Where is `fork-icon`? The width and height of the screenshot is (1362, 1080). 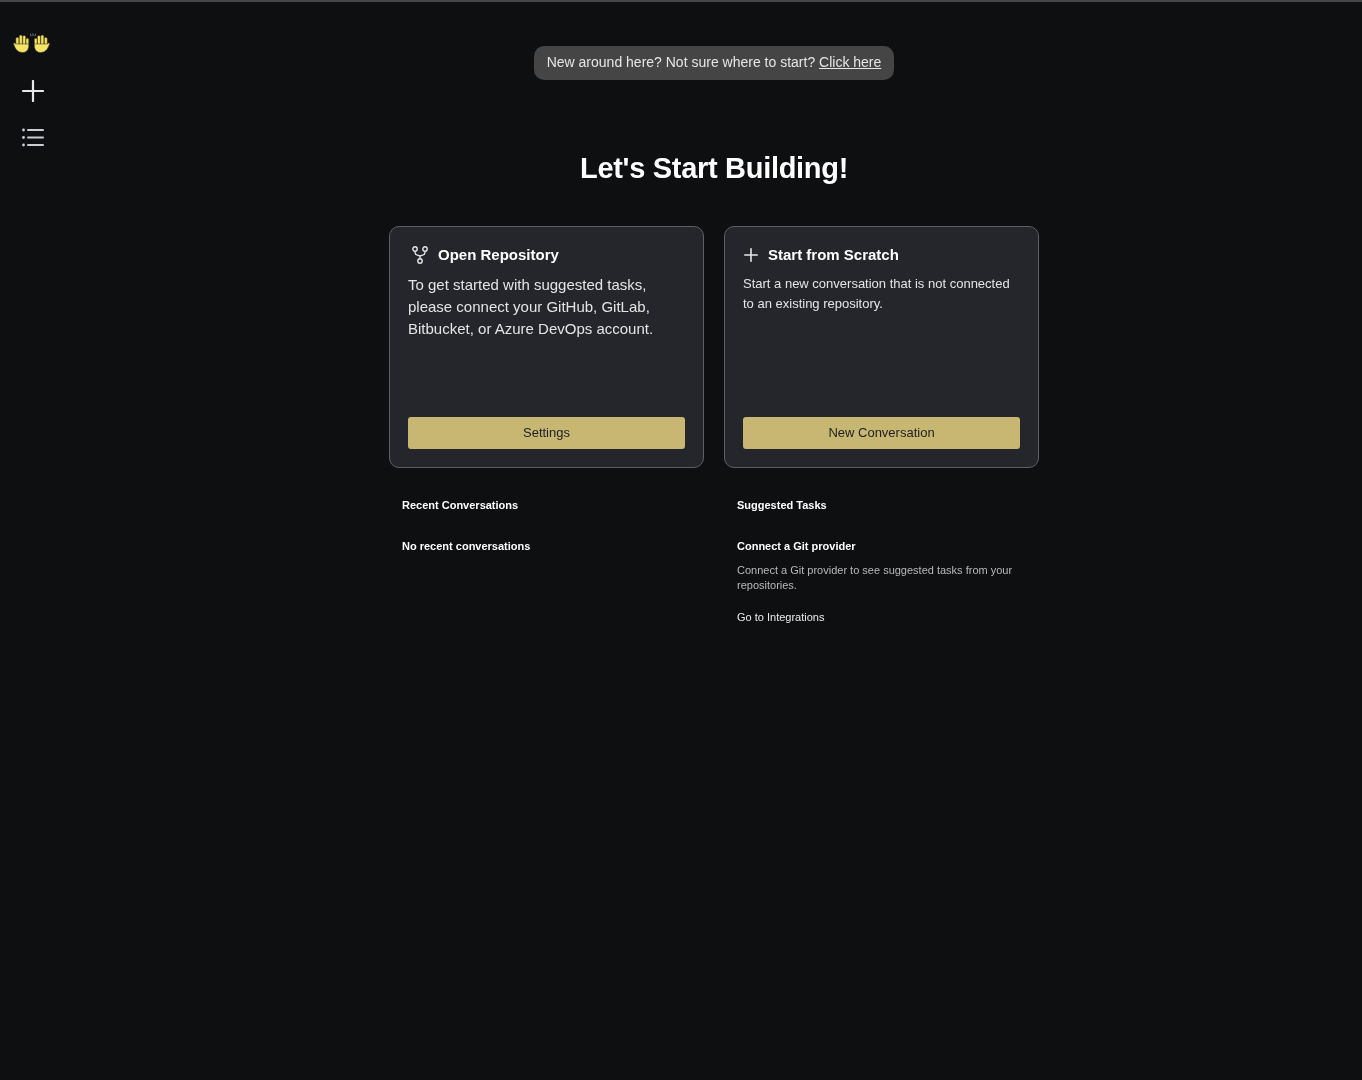
fork-icon is located at coordinates (420, 255).